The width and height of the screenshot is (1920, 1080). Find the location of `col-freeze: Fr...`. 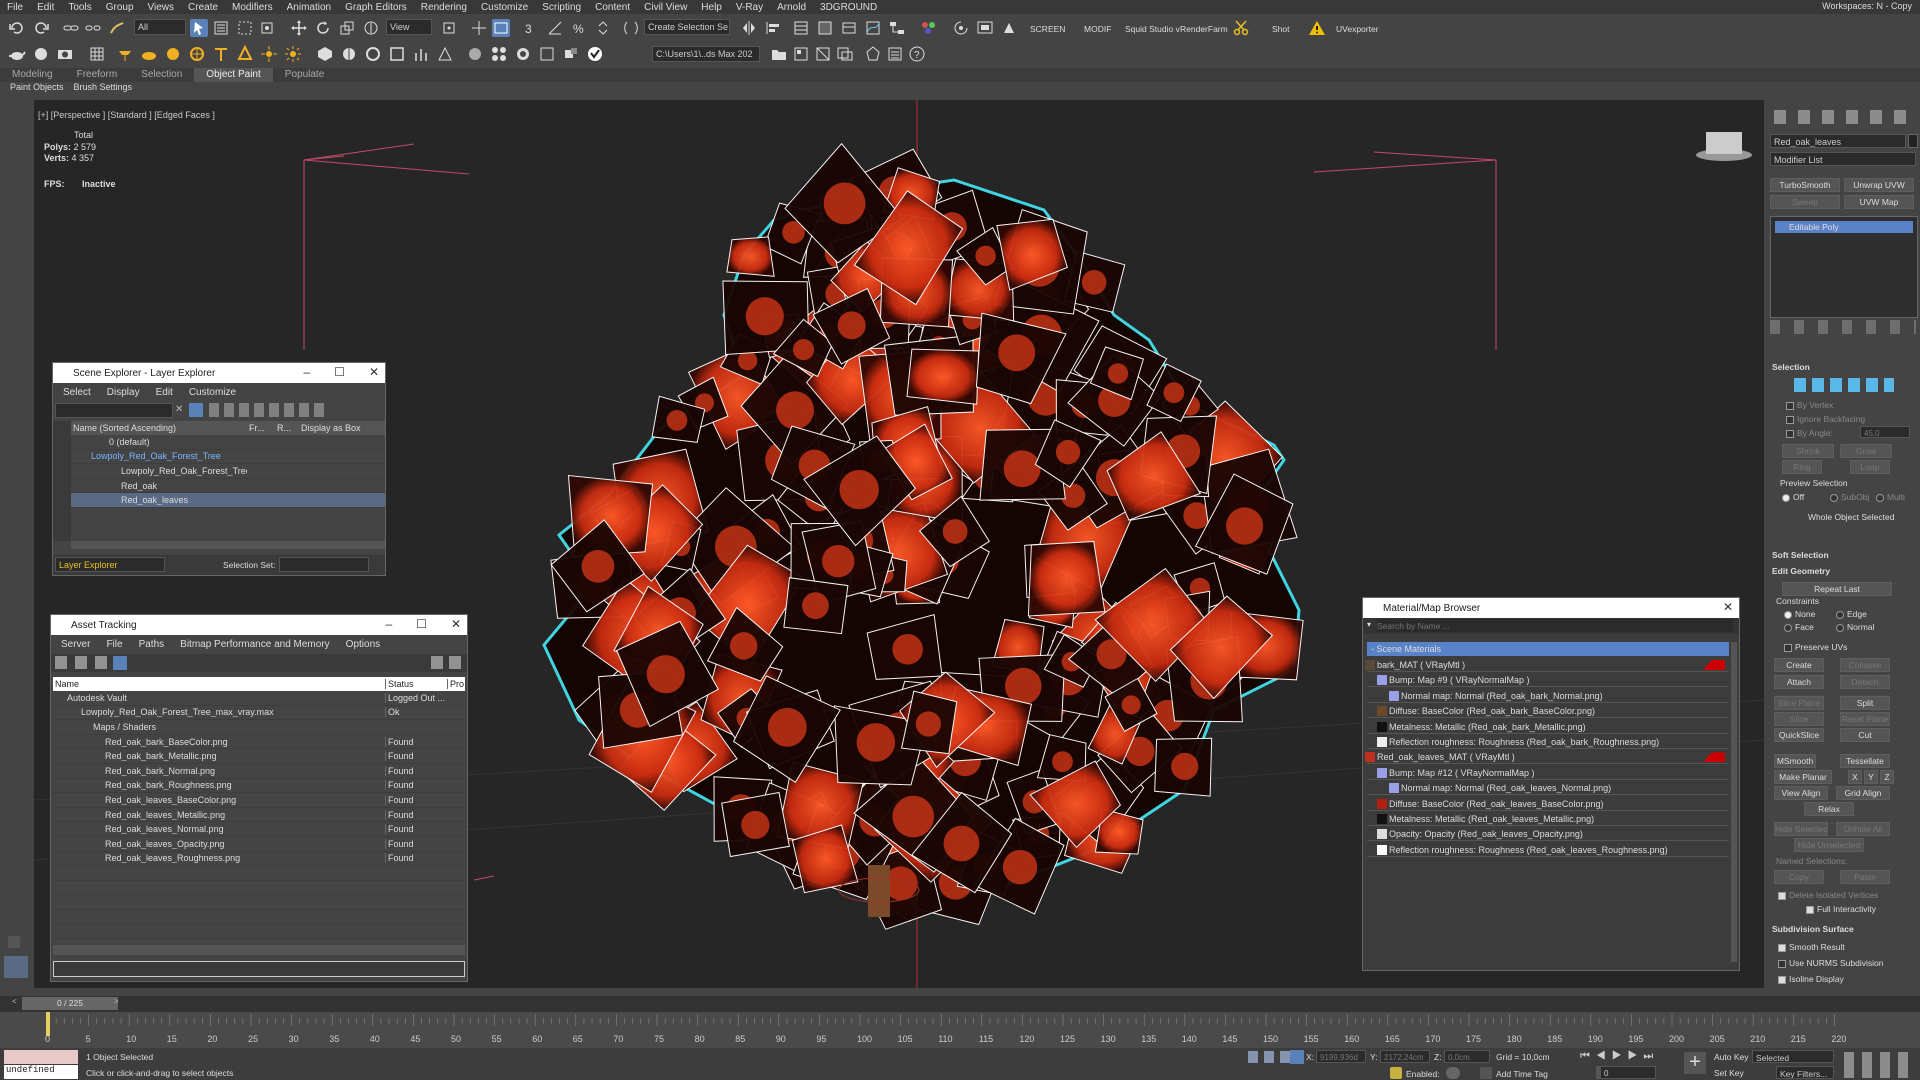

col-freeze: Fr... is located at coordinates (261, 428).